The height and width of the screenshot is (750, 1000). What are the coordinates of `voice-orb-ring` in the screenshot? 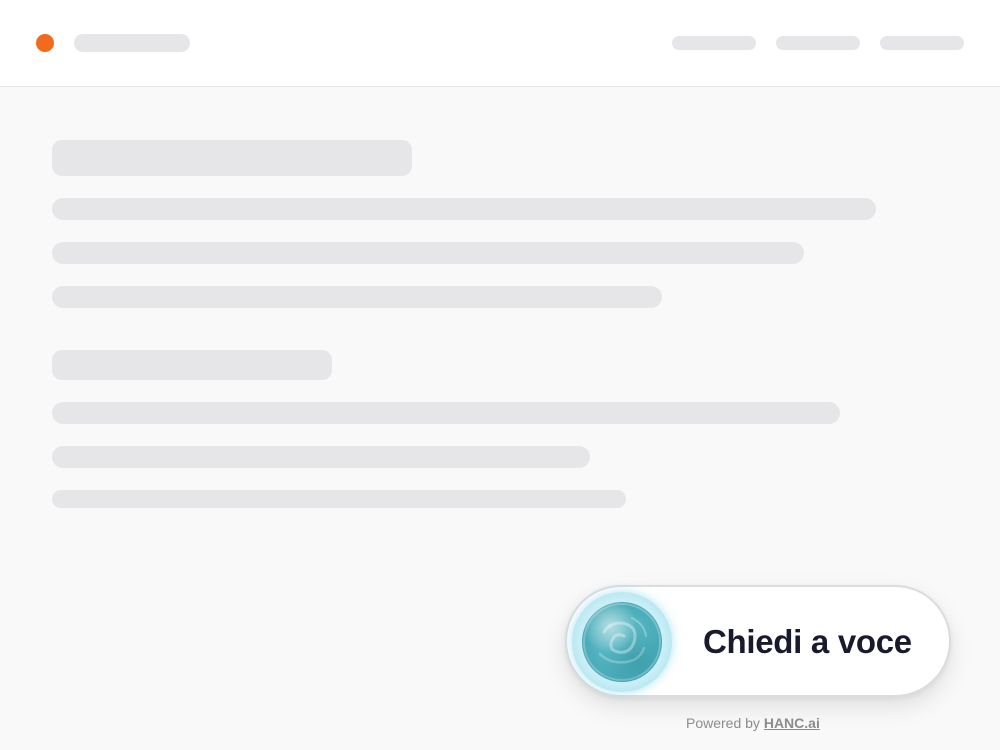 It's located at (622, 642).